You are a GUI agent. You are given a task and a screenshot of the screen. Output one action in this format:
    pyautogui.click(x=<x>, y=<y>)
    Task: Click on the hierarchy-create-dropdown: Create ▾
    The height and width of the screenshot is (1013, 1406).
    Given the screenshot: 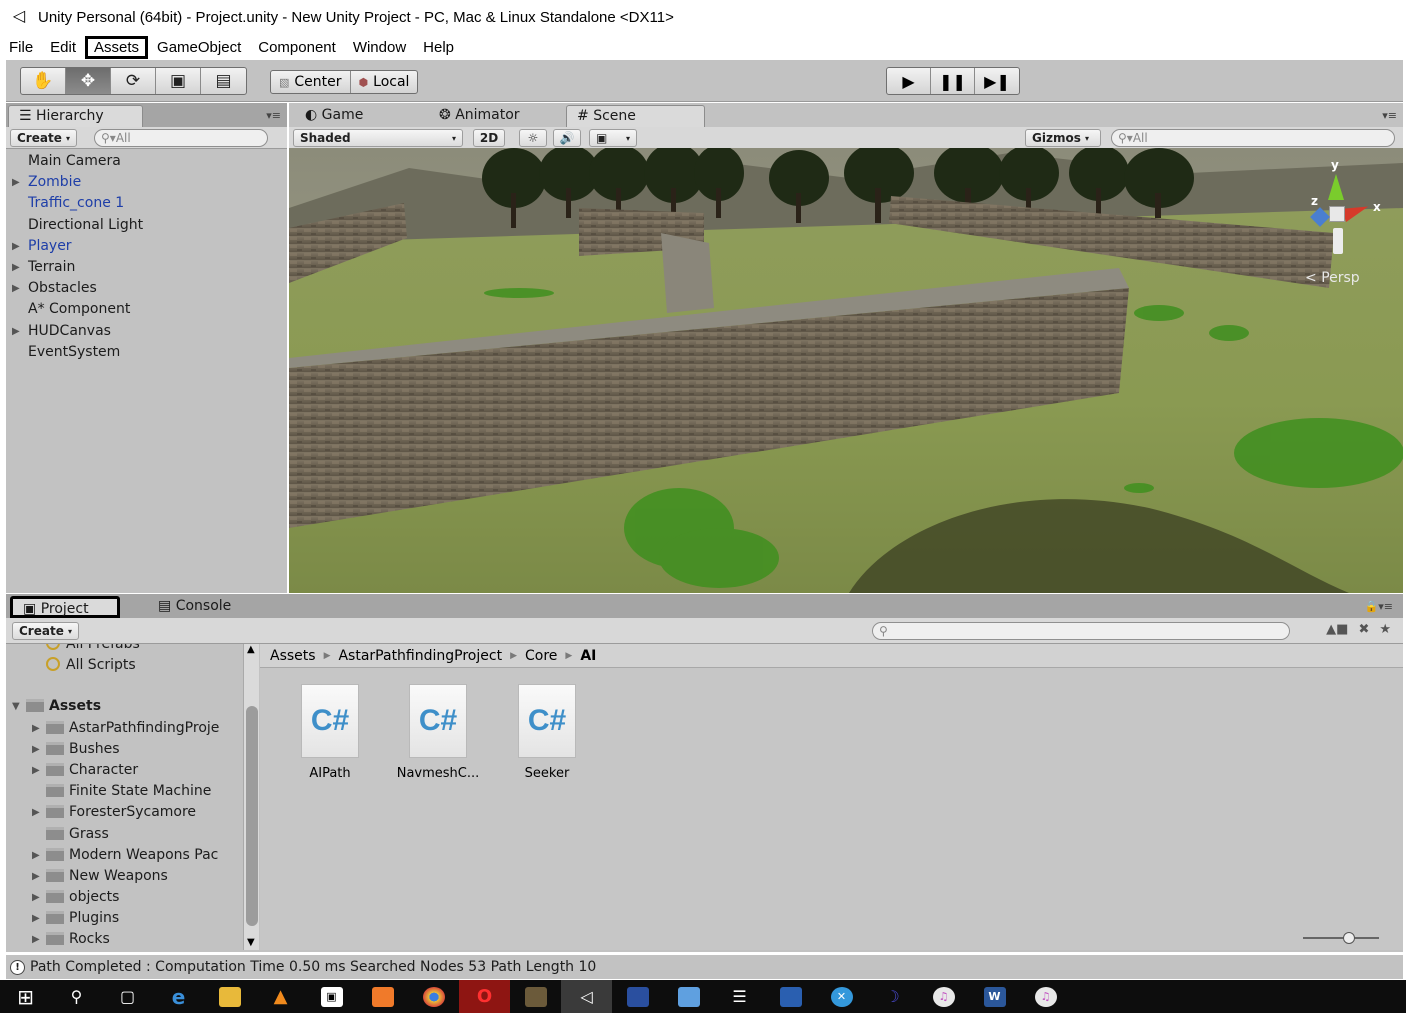 What is the action you would take?
    pyautogui.click(x=44, y=138)
    